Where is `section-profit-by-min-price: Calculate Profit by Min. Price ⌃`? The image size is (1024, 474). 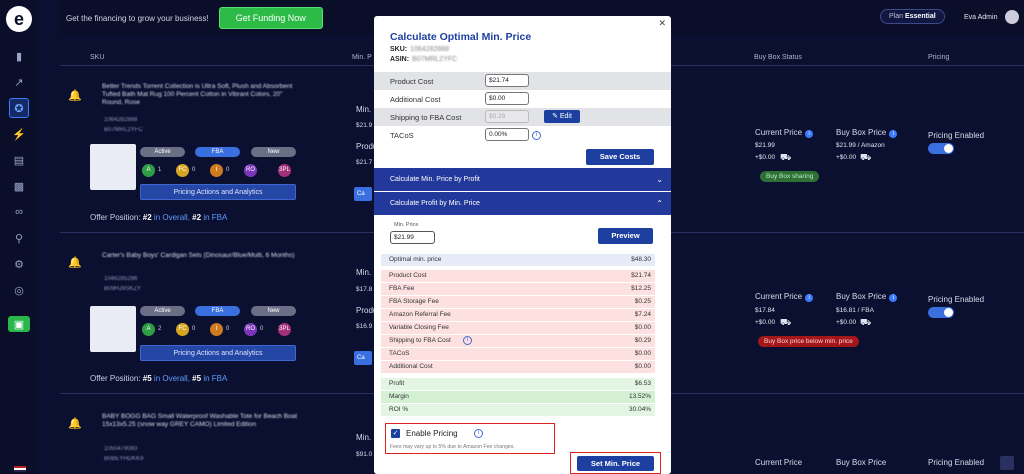
section-profit-by-min-price: Calculate Profit by Min. Price ⌃ is located at coordinates (522, 203).